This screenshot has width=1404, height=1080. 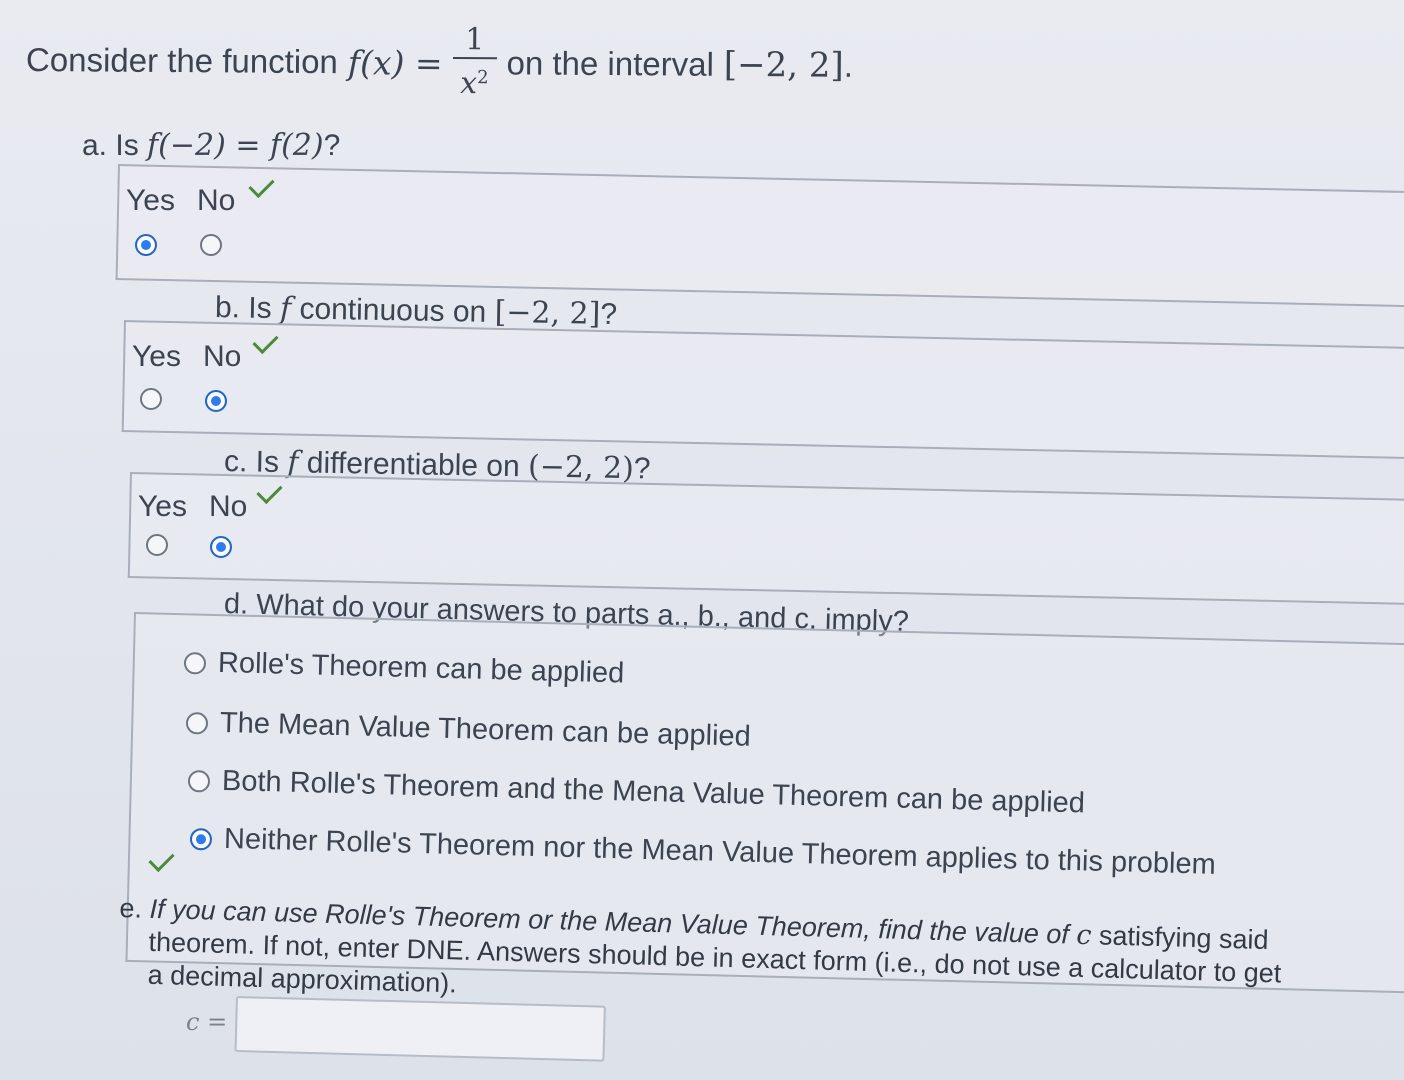 I want to click on part-e-c-label: c =, so click(x=207, y=1022).